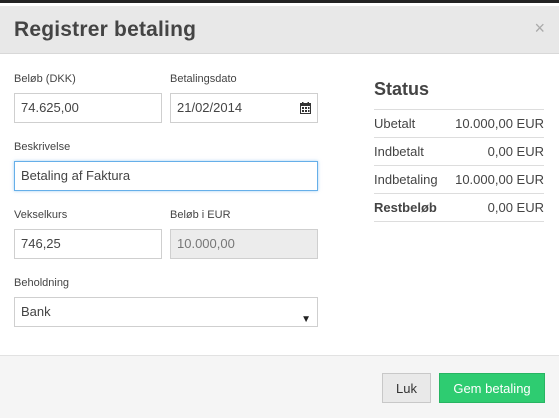 The width and height of the screenshot is (559, 418). What do you see at coordinates (405, 207) in the screenshot?
I see `status-key: Restbeløb` at bounding box center [405, 207].